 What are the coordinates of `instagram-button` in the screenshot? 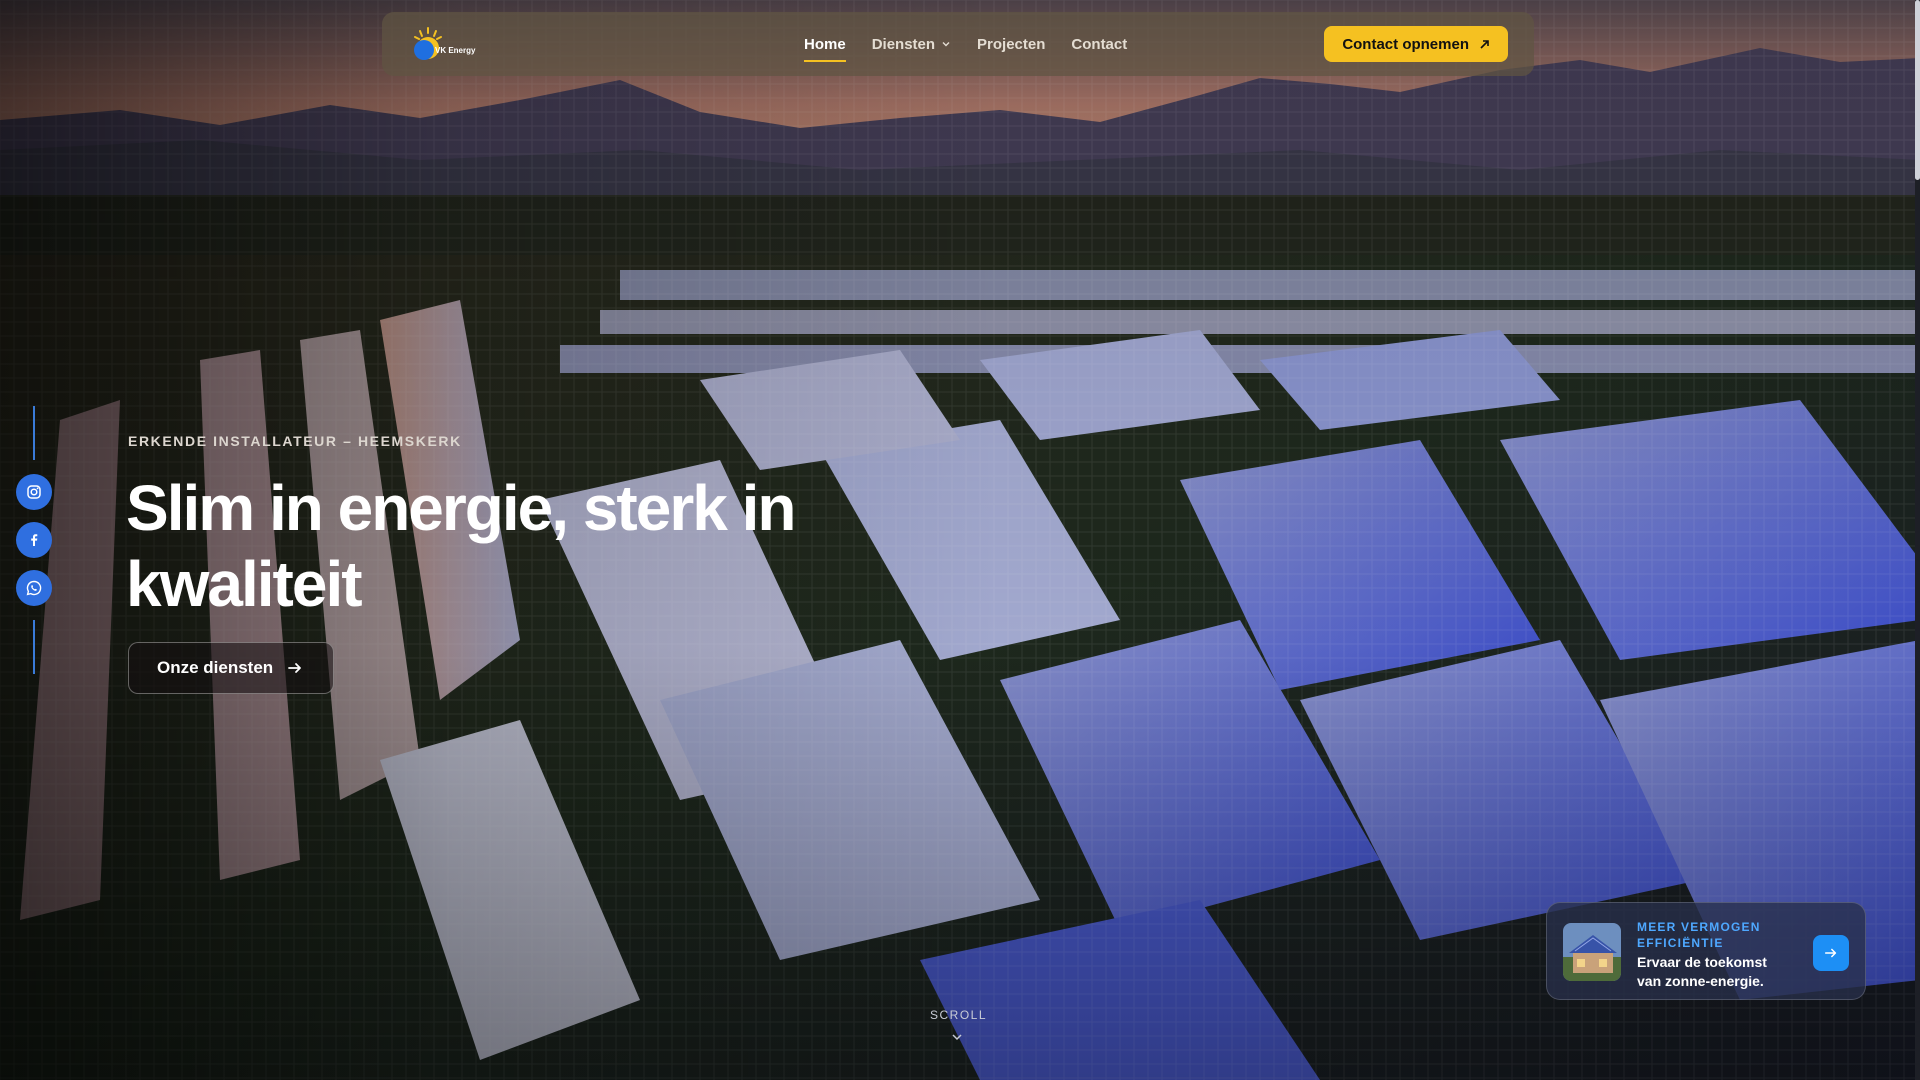 It's located at (34, 492).